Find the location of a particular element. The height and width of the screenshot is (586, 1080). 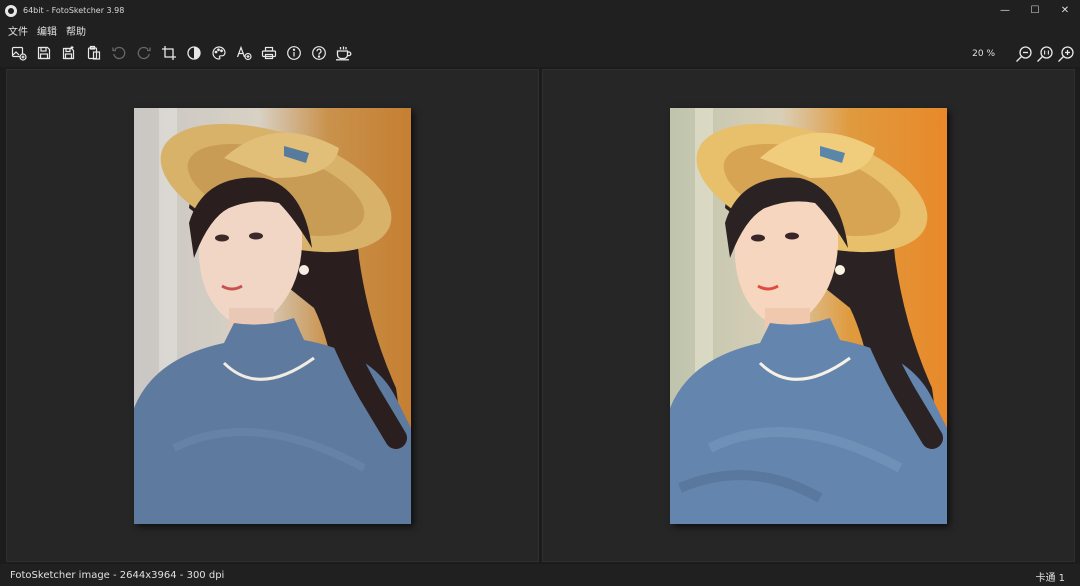

open-image-button is located at coordinates (19, 53).